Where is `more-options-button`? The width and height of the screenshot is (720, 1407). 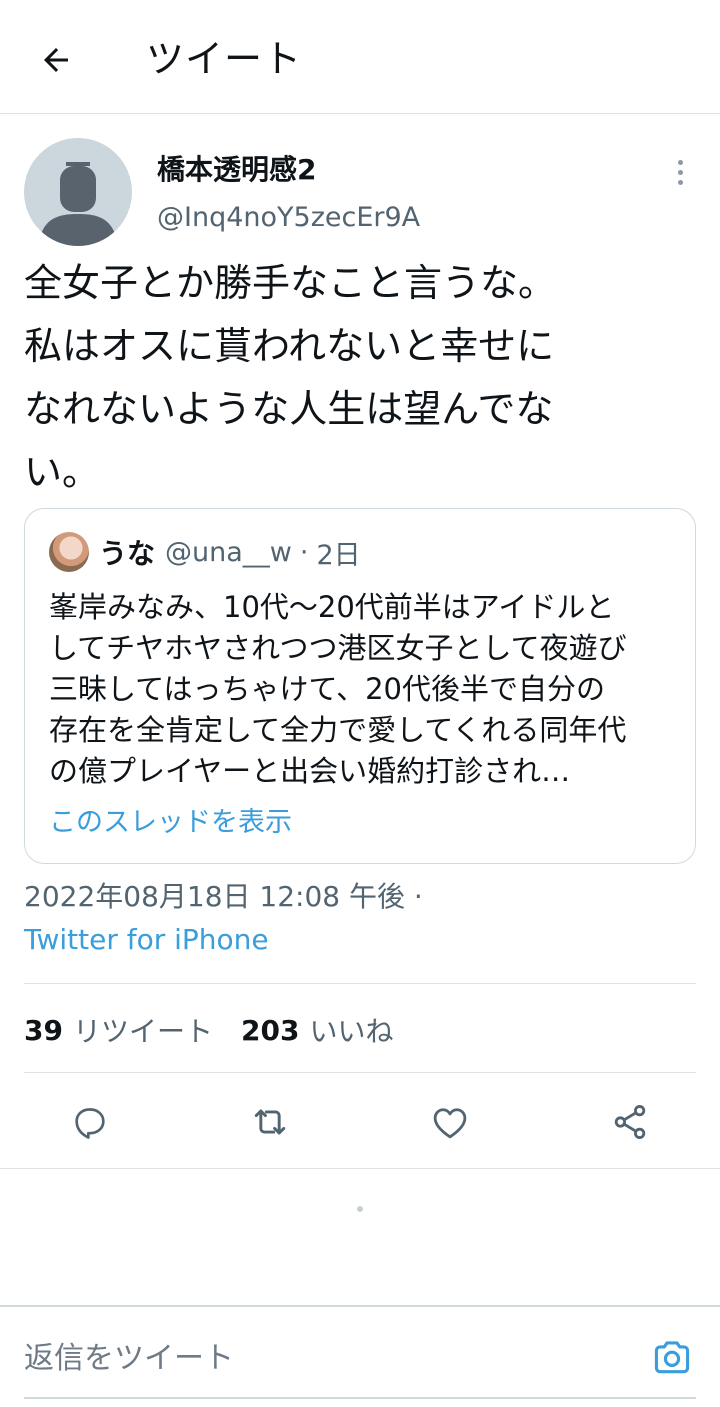
more-options-button is located at coordinates (680, 172).